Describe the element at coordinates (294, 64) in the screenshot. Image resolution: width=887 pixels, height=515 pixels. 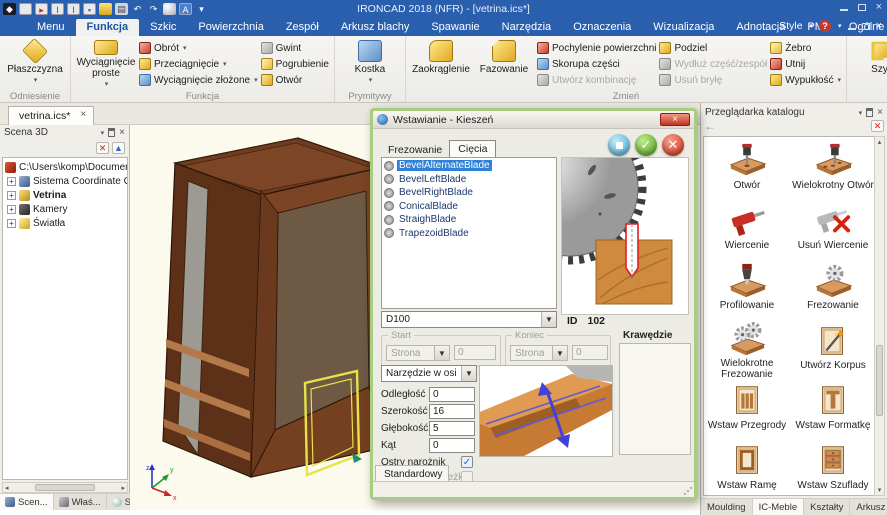
I see `thicken-button: Pogrubienie` at that location.